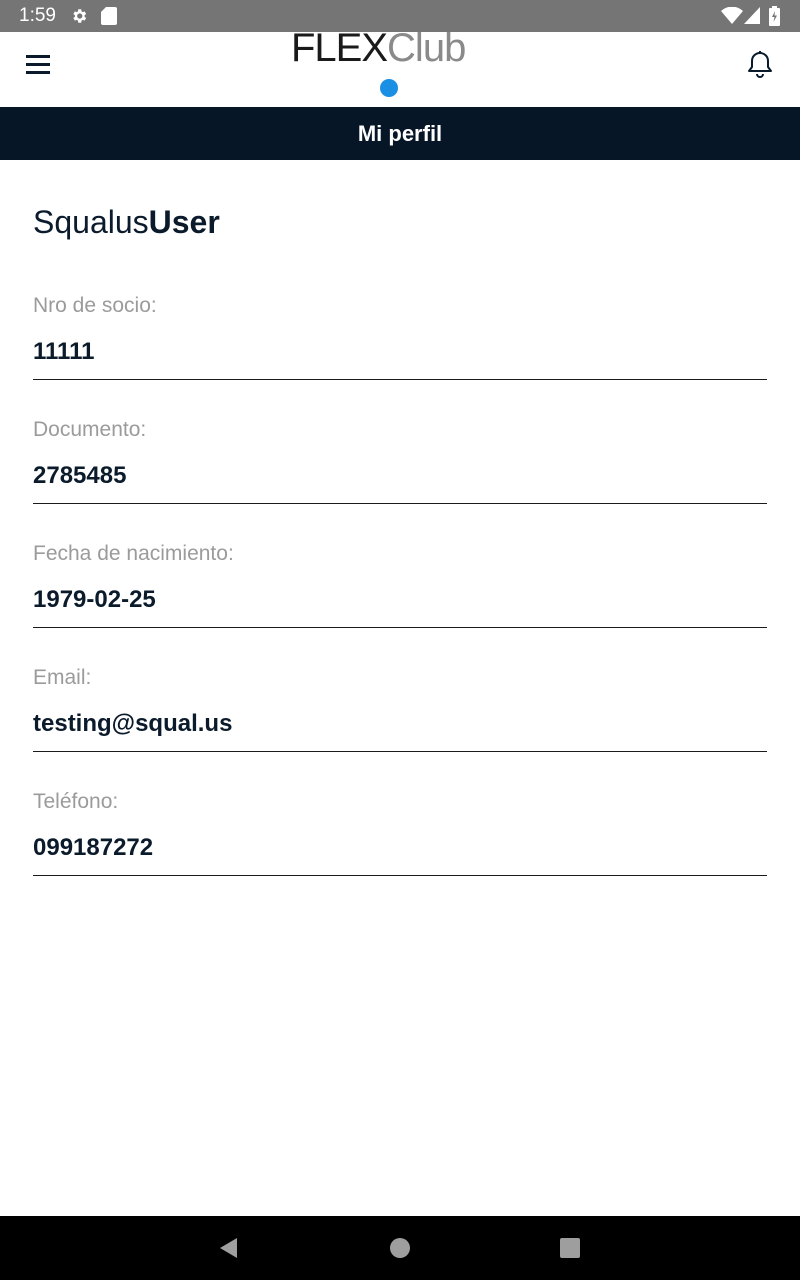 This screenshot has width=800, height=1280. What do you see at coordinates (752, 15) in the screenshot?
I see `signal-icon` at bounding box center [752, 15].